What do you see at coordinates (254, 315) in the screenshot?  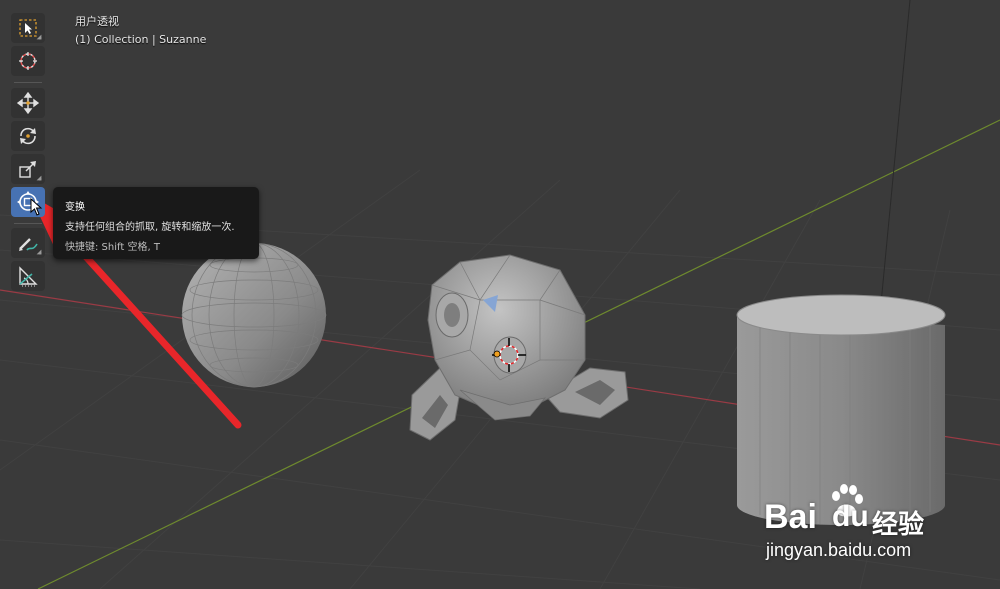 I see `uv-sphere` at bounding box center [254, 315].